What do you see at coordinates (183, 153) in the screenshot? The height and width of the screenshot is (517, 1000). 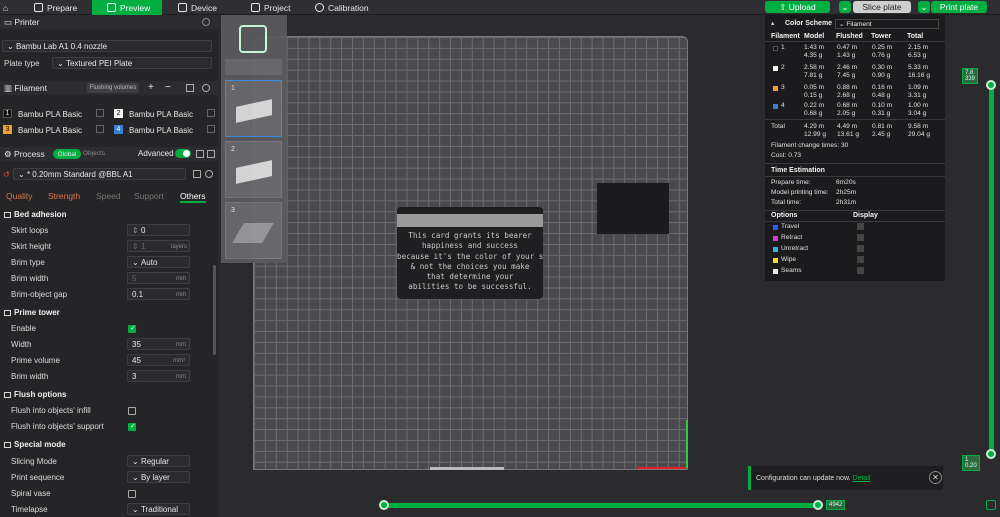 I see `advanced-toggle` at bounding box center [183, 153].